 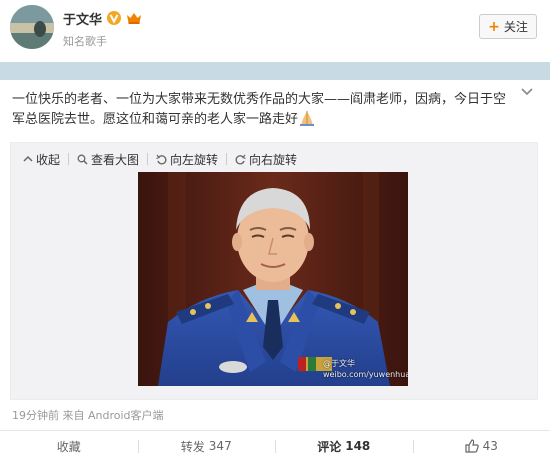 I want to click on chevron-down-icon, so click(x=527, y=91).